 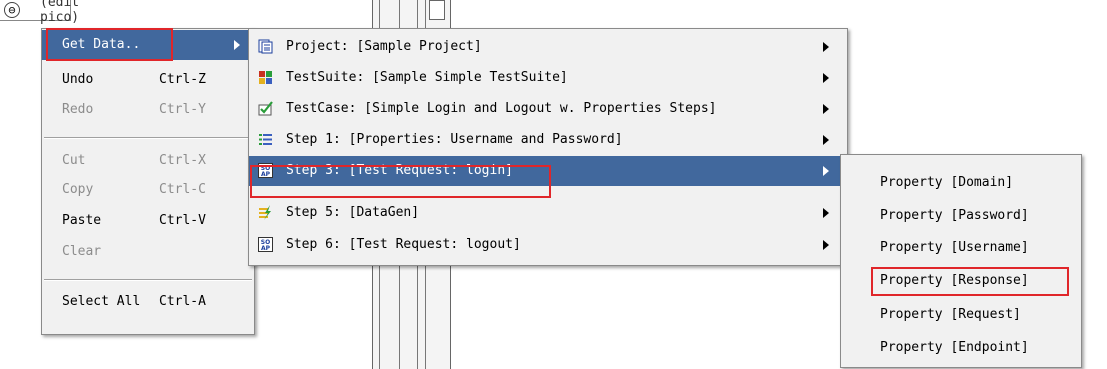 I want to click on menu-item-label: Select All, so click(x=101, y=301).